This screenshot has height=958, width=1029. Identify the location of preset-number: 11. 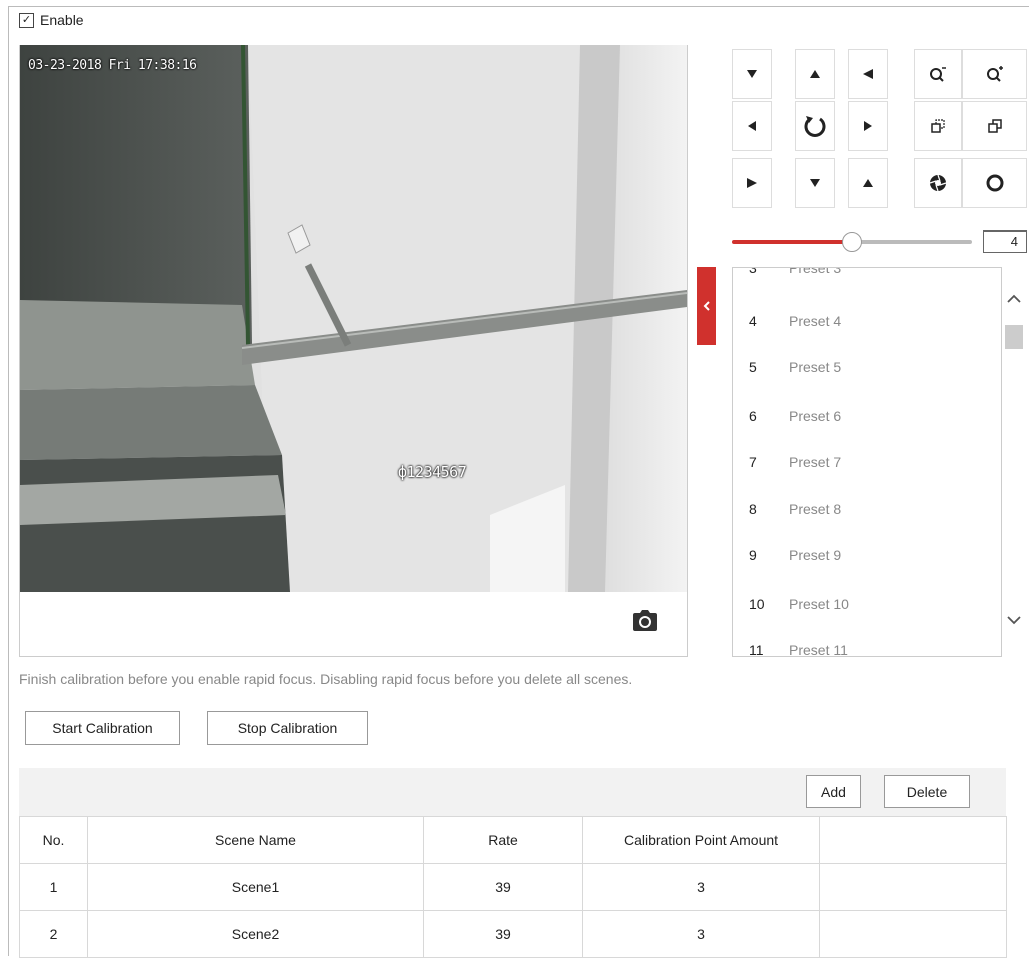
(756, 649).